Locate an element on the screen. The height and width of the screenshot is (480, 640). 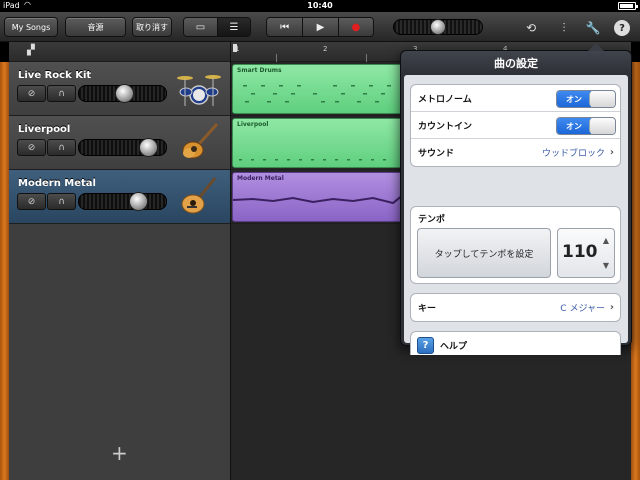
add-track-button: + is located at coordinates (119, 453).